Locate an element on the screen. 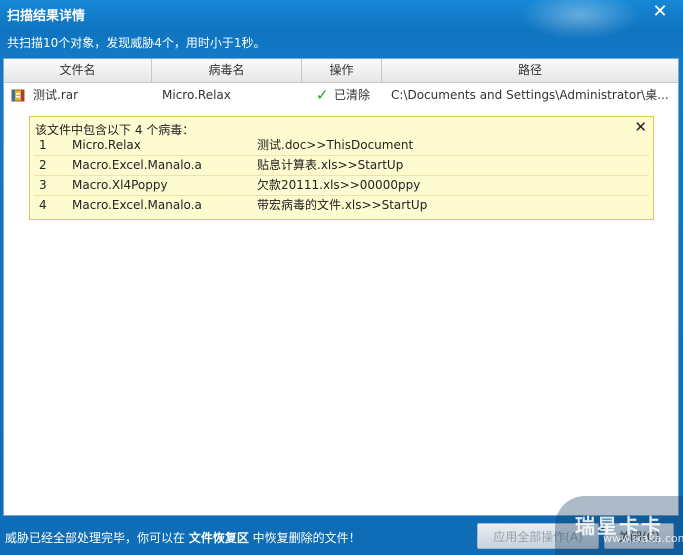  row-file-name: 测试.rar is located at coordinates (56, 95).